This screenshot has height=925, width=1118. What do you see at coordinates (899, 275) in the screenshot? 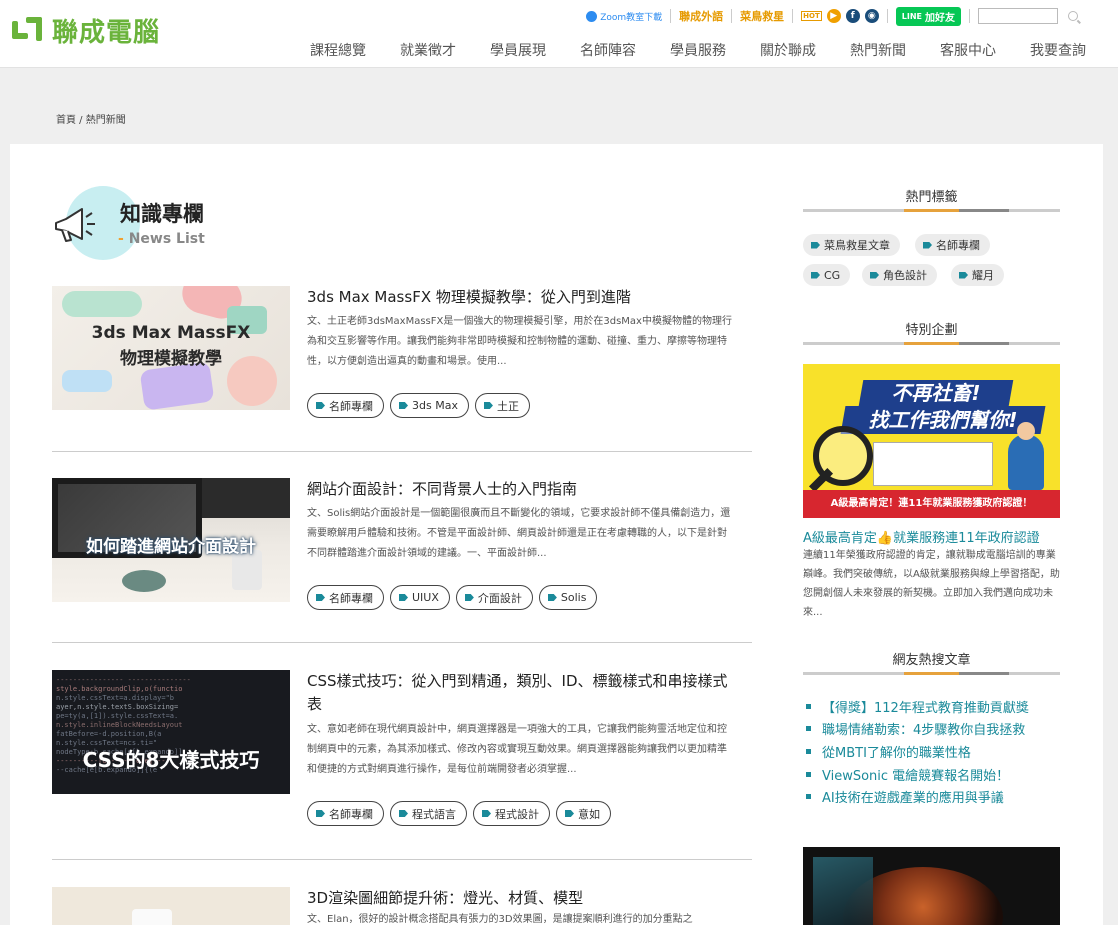
I see `popular-tag-pill: 角色設計` at bounding box center [899, 275].